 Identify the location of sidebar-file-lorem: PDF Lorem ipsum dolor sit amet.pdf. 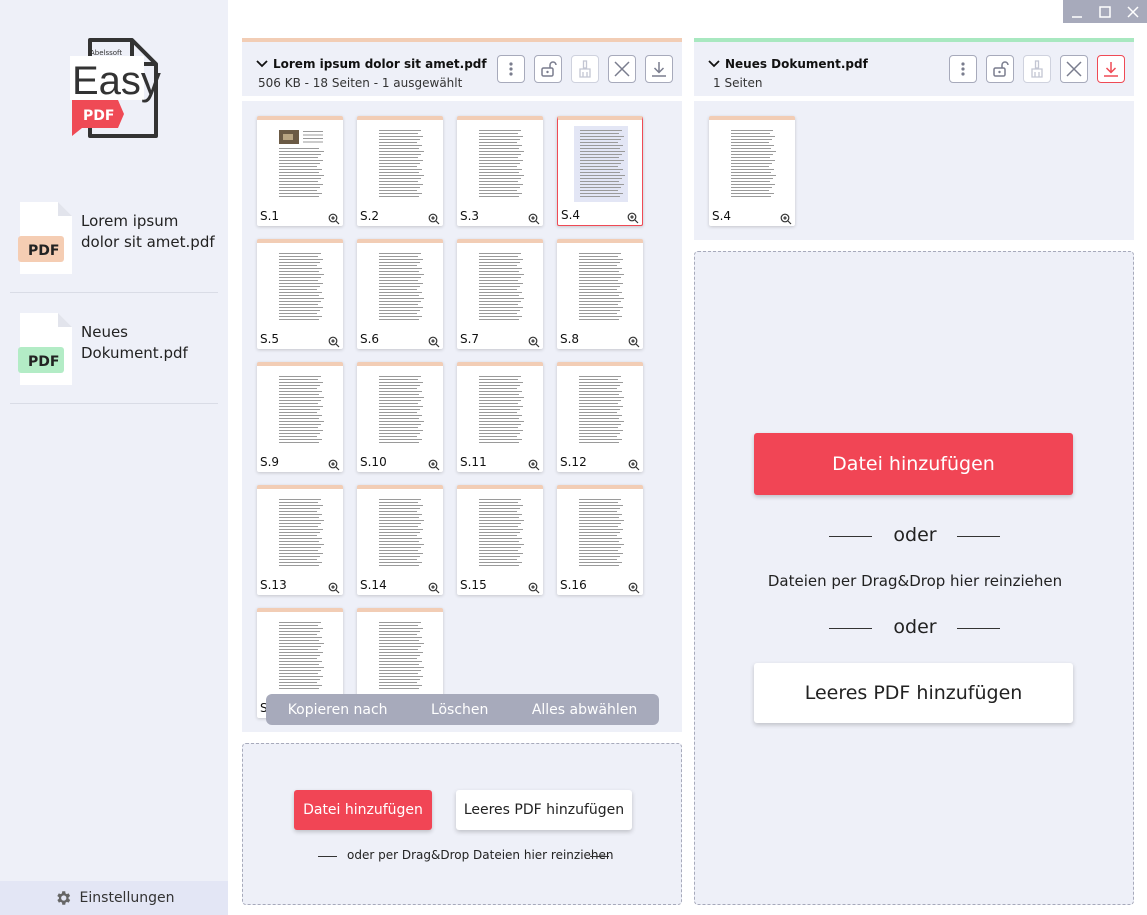
(114, 237).